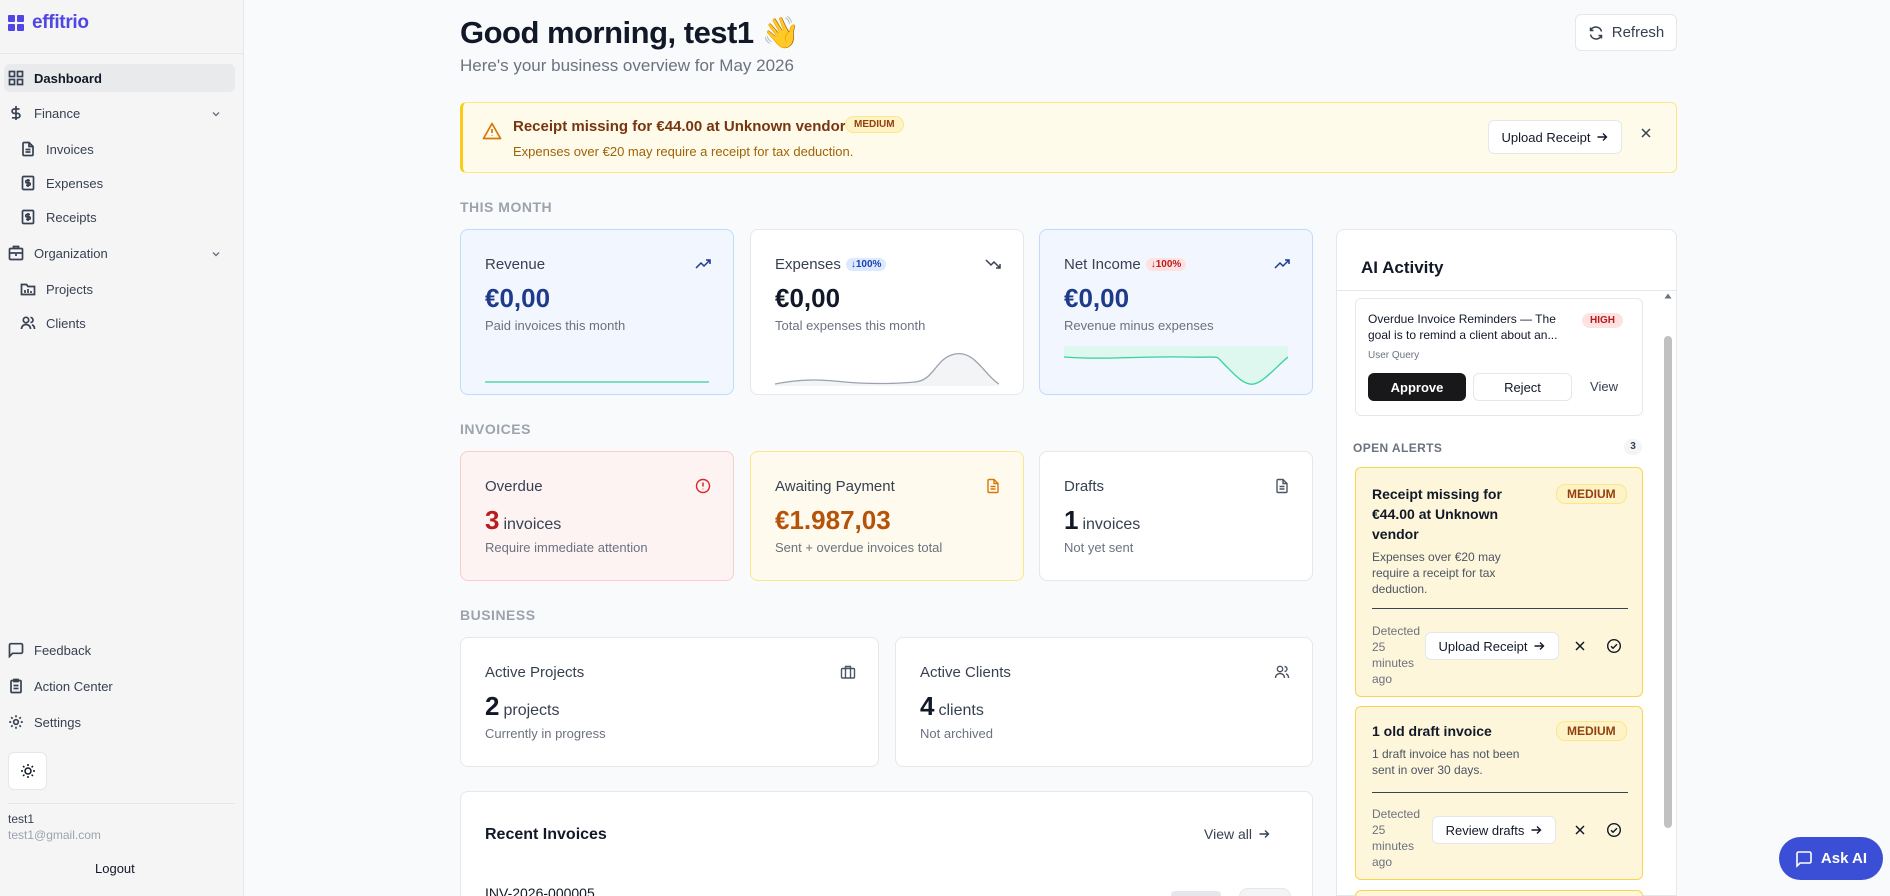 The image size is (1890, 896). What do you see at coordinates (514, 486) in the screenshot?
I see `card-title: Overdue` at bounding box center [514, 486].